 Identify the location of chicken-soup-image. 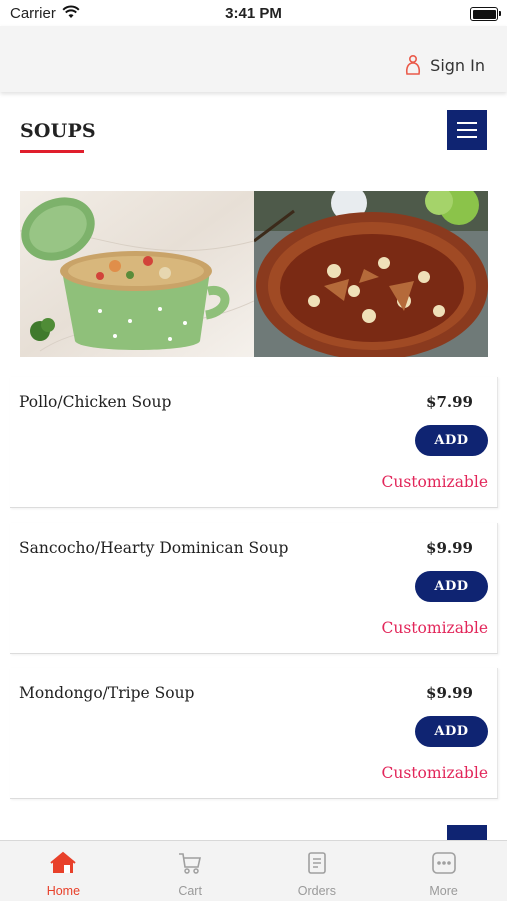
(137, 274).